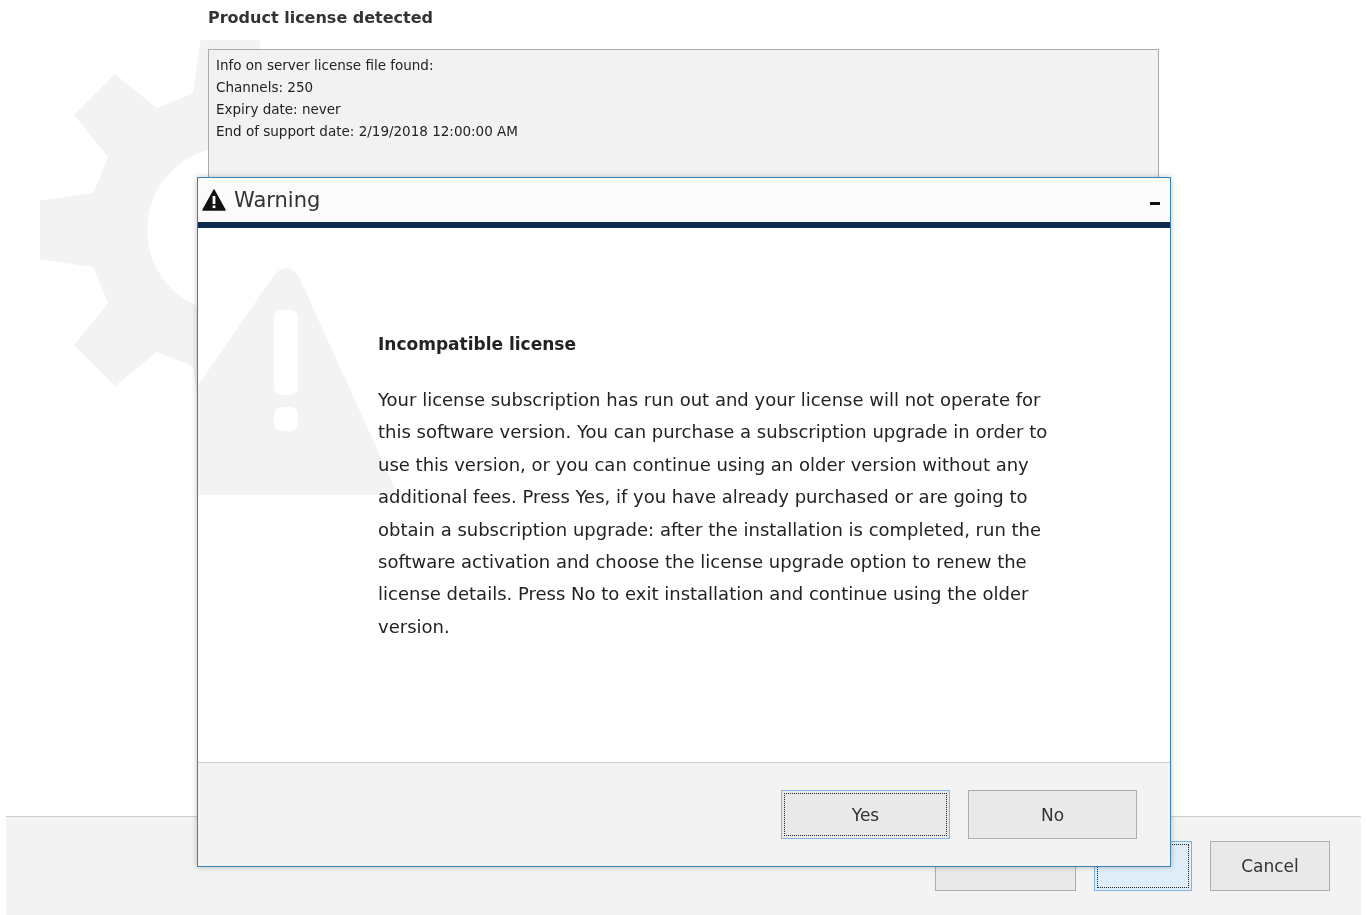 The image size is (1367, 915). Describe the element at coordinates (265, 87) in the screenshot. I see `info-line: Channels: 250` at that location.